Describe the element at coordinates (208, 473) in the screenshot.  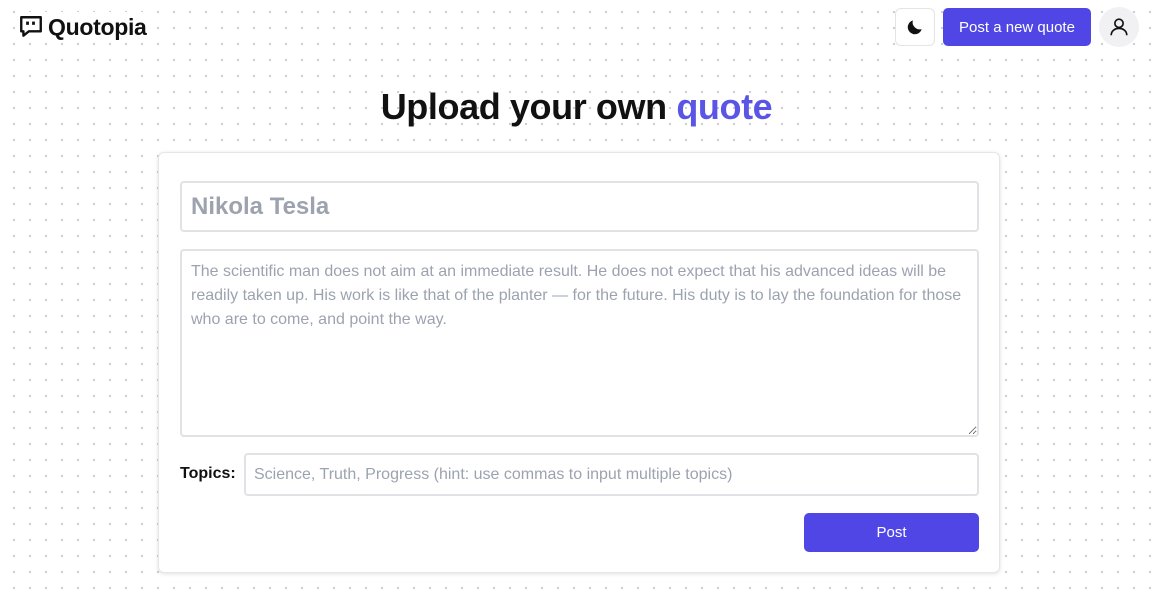
I see `topics-label: Topics:` at that location.